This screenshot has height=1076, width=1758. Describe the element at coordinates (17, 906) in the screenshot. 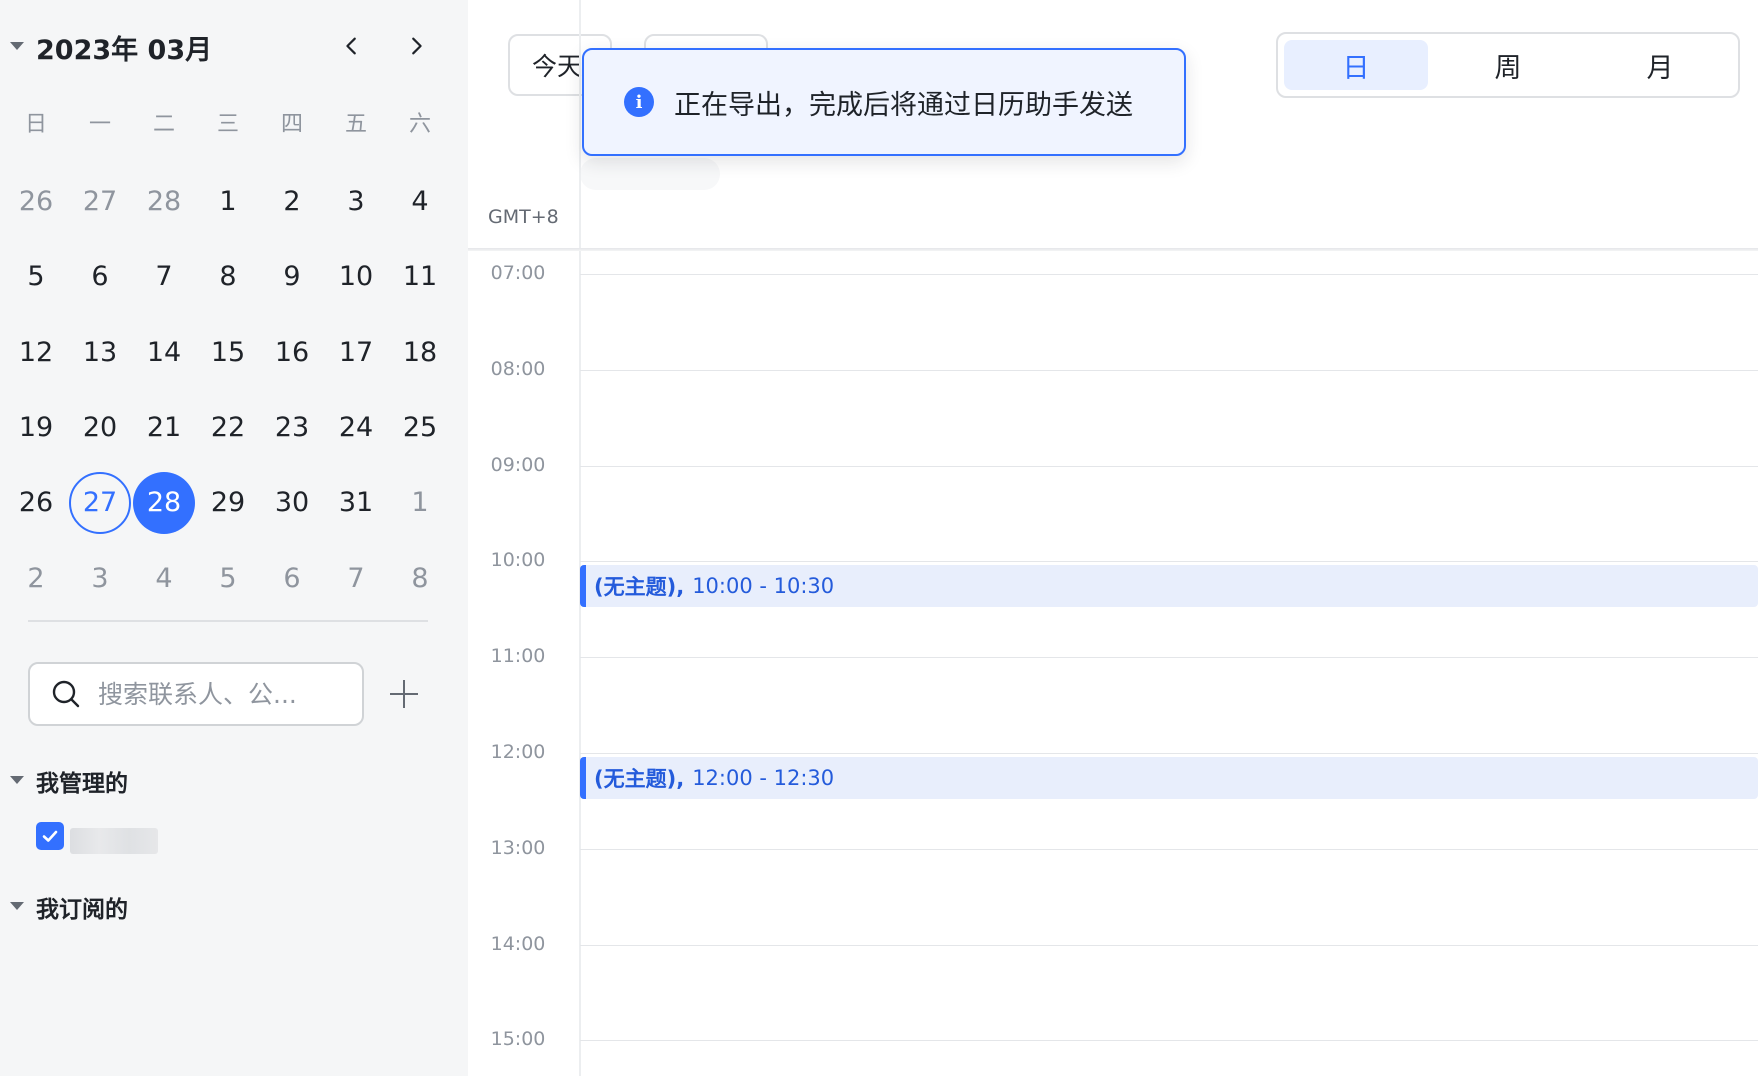

I see `caret-down-icon` at that location.